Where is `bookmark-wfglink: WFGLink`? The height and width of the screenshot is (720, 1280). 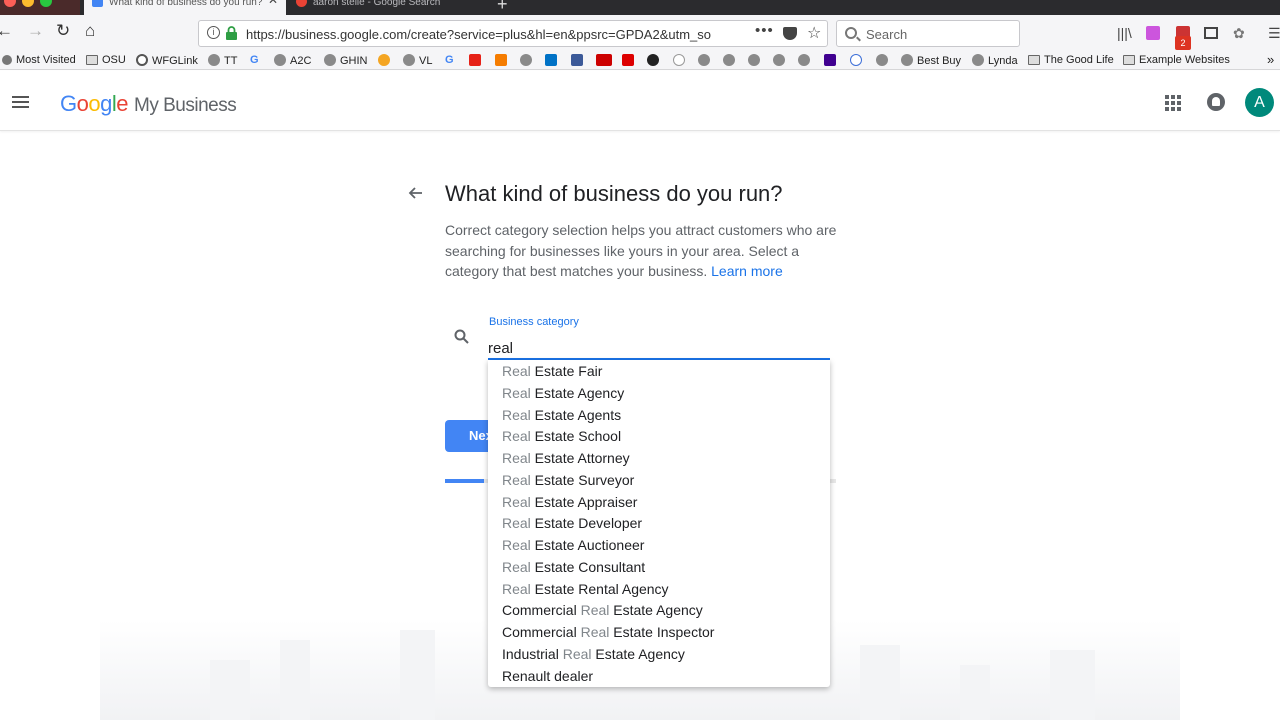 bookmark-wfglink: WFGLink is located at coordinates (167, 60).